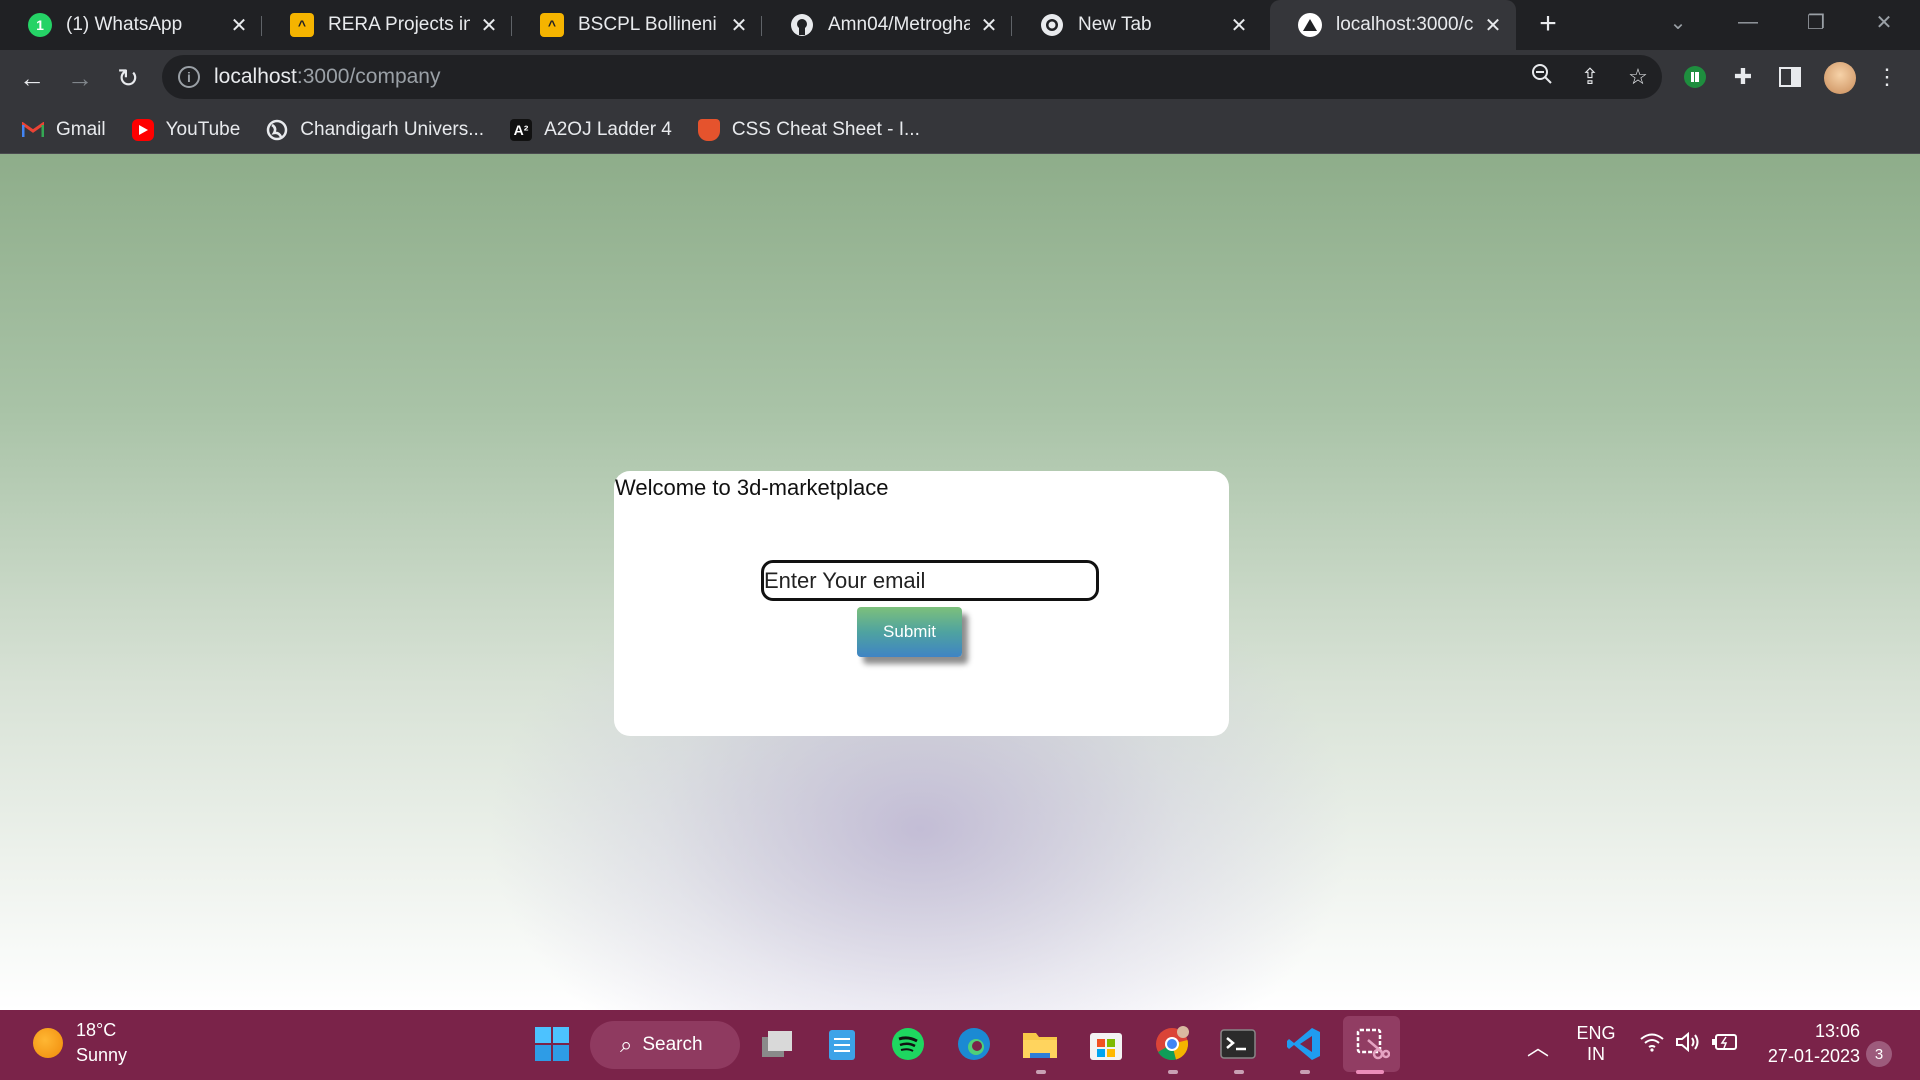  Describe the element at coordinates (142, 129) in the screenshot. I see `youtube-icon` at that location.